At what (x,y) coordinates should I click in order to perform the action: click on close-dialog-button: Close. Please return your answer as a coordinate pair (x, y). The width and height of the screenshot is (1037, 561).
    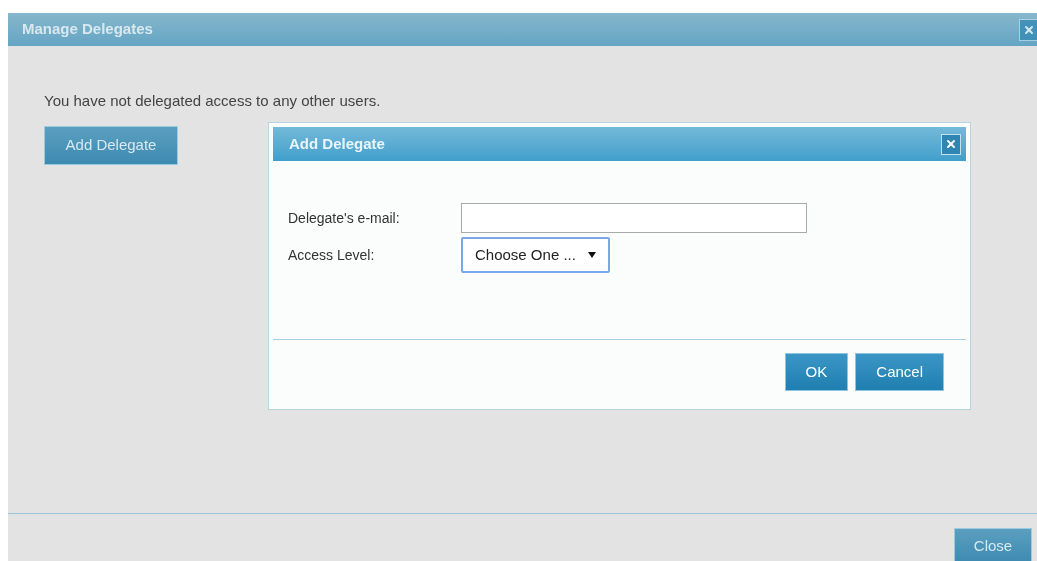
    Looking at the image, I should click on (993, 544).